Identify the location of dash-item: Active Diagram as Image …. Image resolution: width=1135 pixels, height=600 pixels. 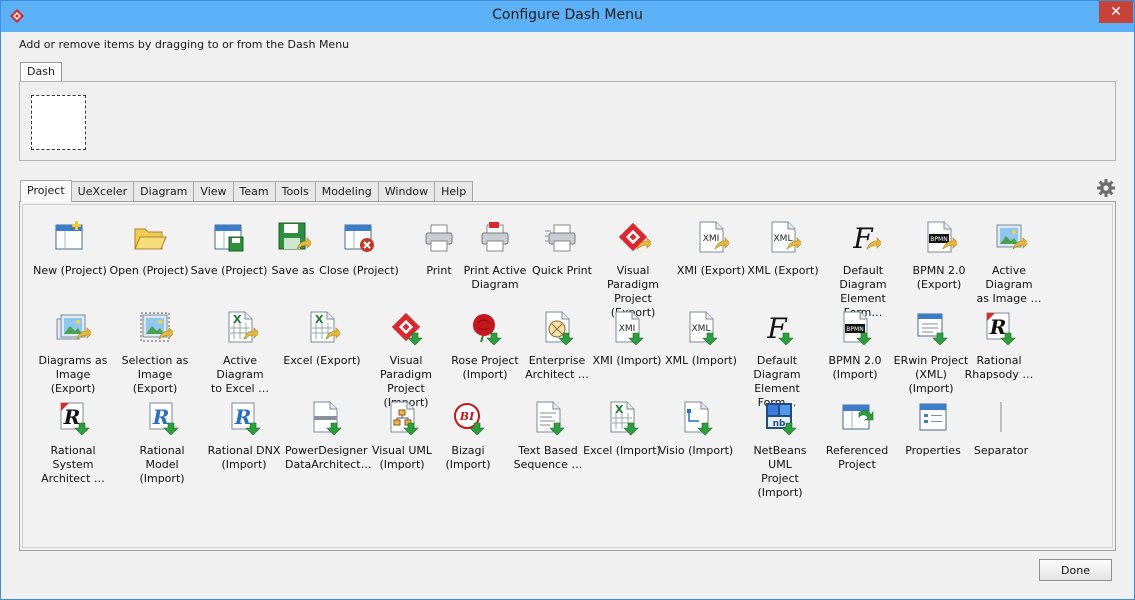
(1009, 262).